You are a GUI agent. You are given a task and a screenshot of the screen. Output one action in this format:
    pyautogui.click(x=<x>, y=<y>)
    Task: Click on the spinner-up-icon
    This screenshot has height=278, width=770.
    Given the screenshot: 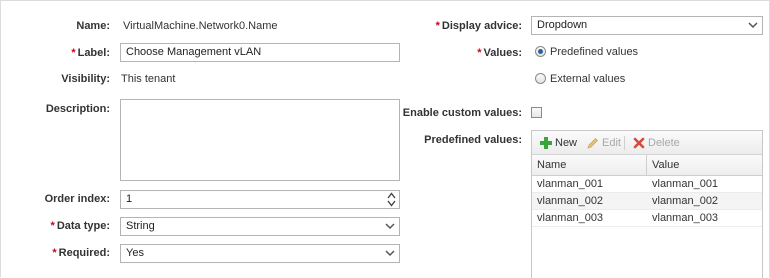 What is the action you would take?
    pyautogui.click(x=391, y=195)
    